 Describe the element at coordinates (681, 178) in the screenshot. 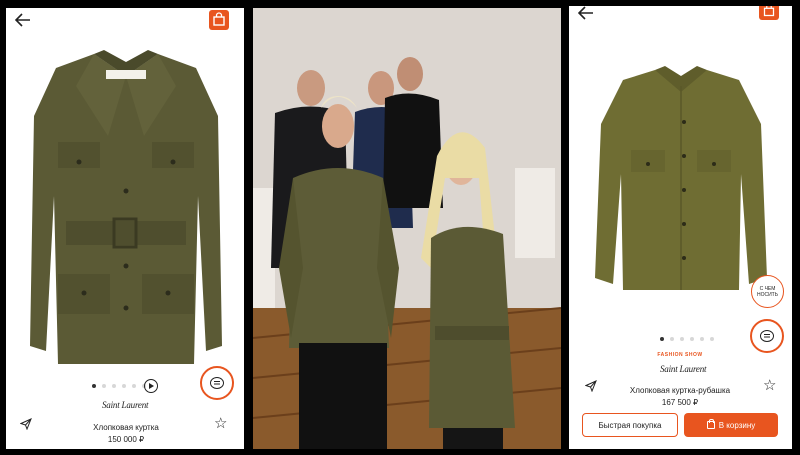

I see `shirt-jacket-image` at that location.